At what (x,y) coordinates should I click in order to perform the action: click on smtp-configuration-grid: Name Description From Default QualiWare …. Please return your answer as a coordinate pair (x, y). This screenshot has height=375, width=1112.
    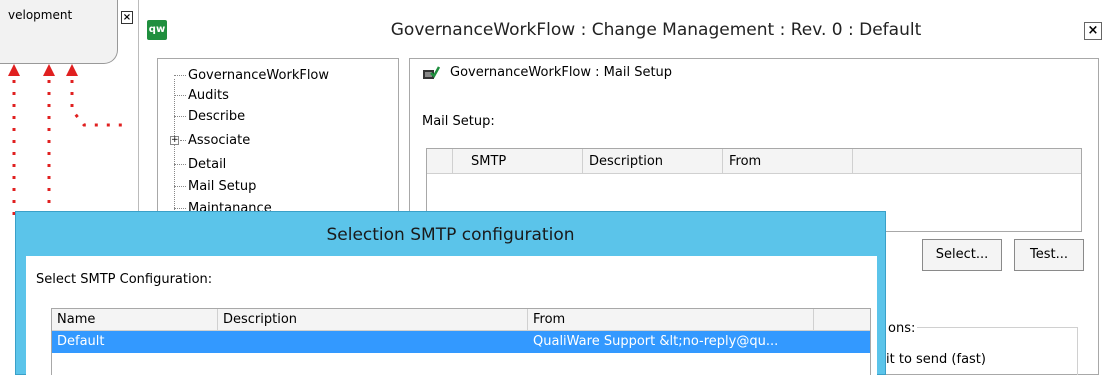
    Looking at the image, I should click on (461, 341).